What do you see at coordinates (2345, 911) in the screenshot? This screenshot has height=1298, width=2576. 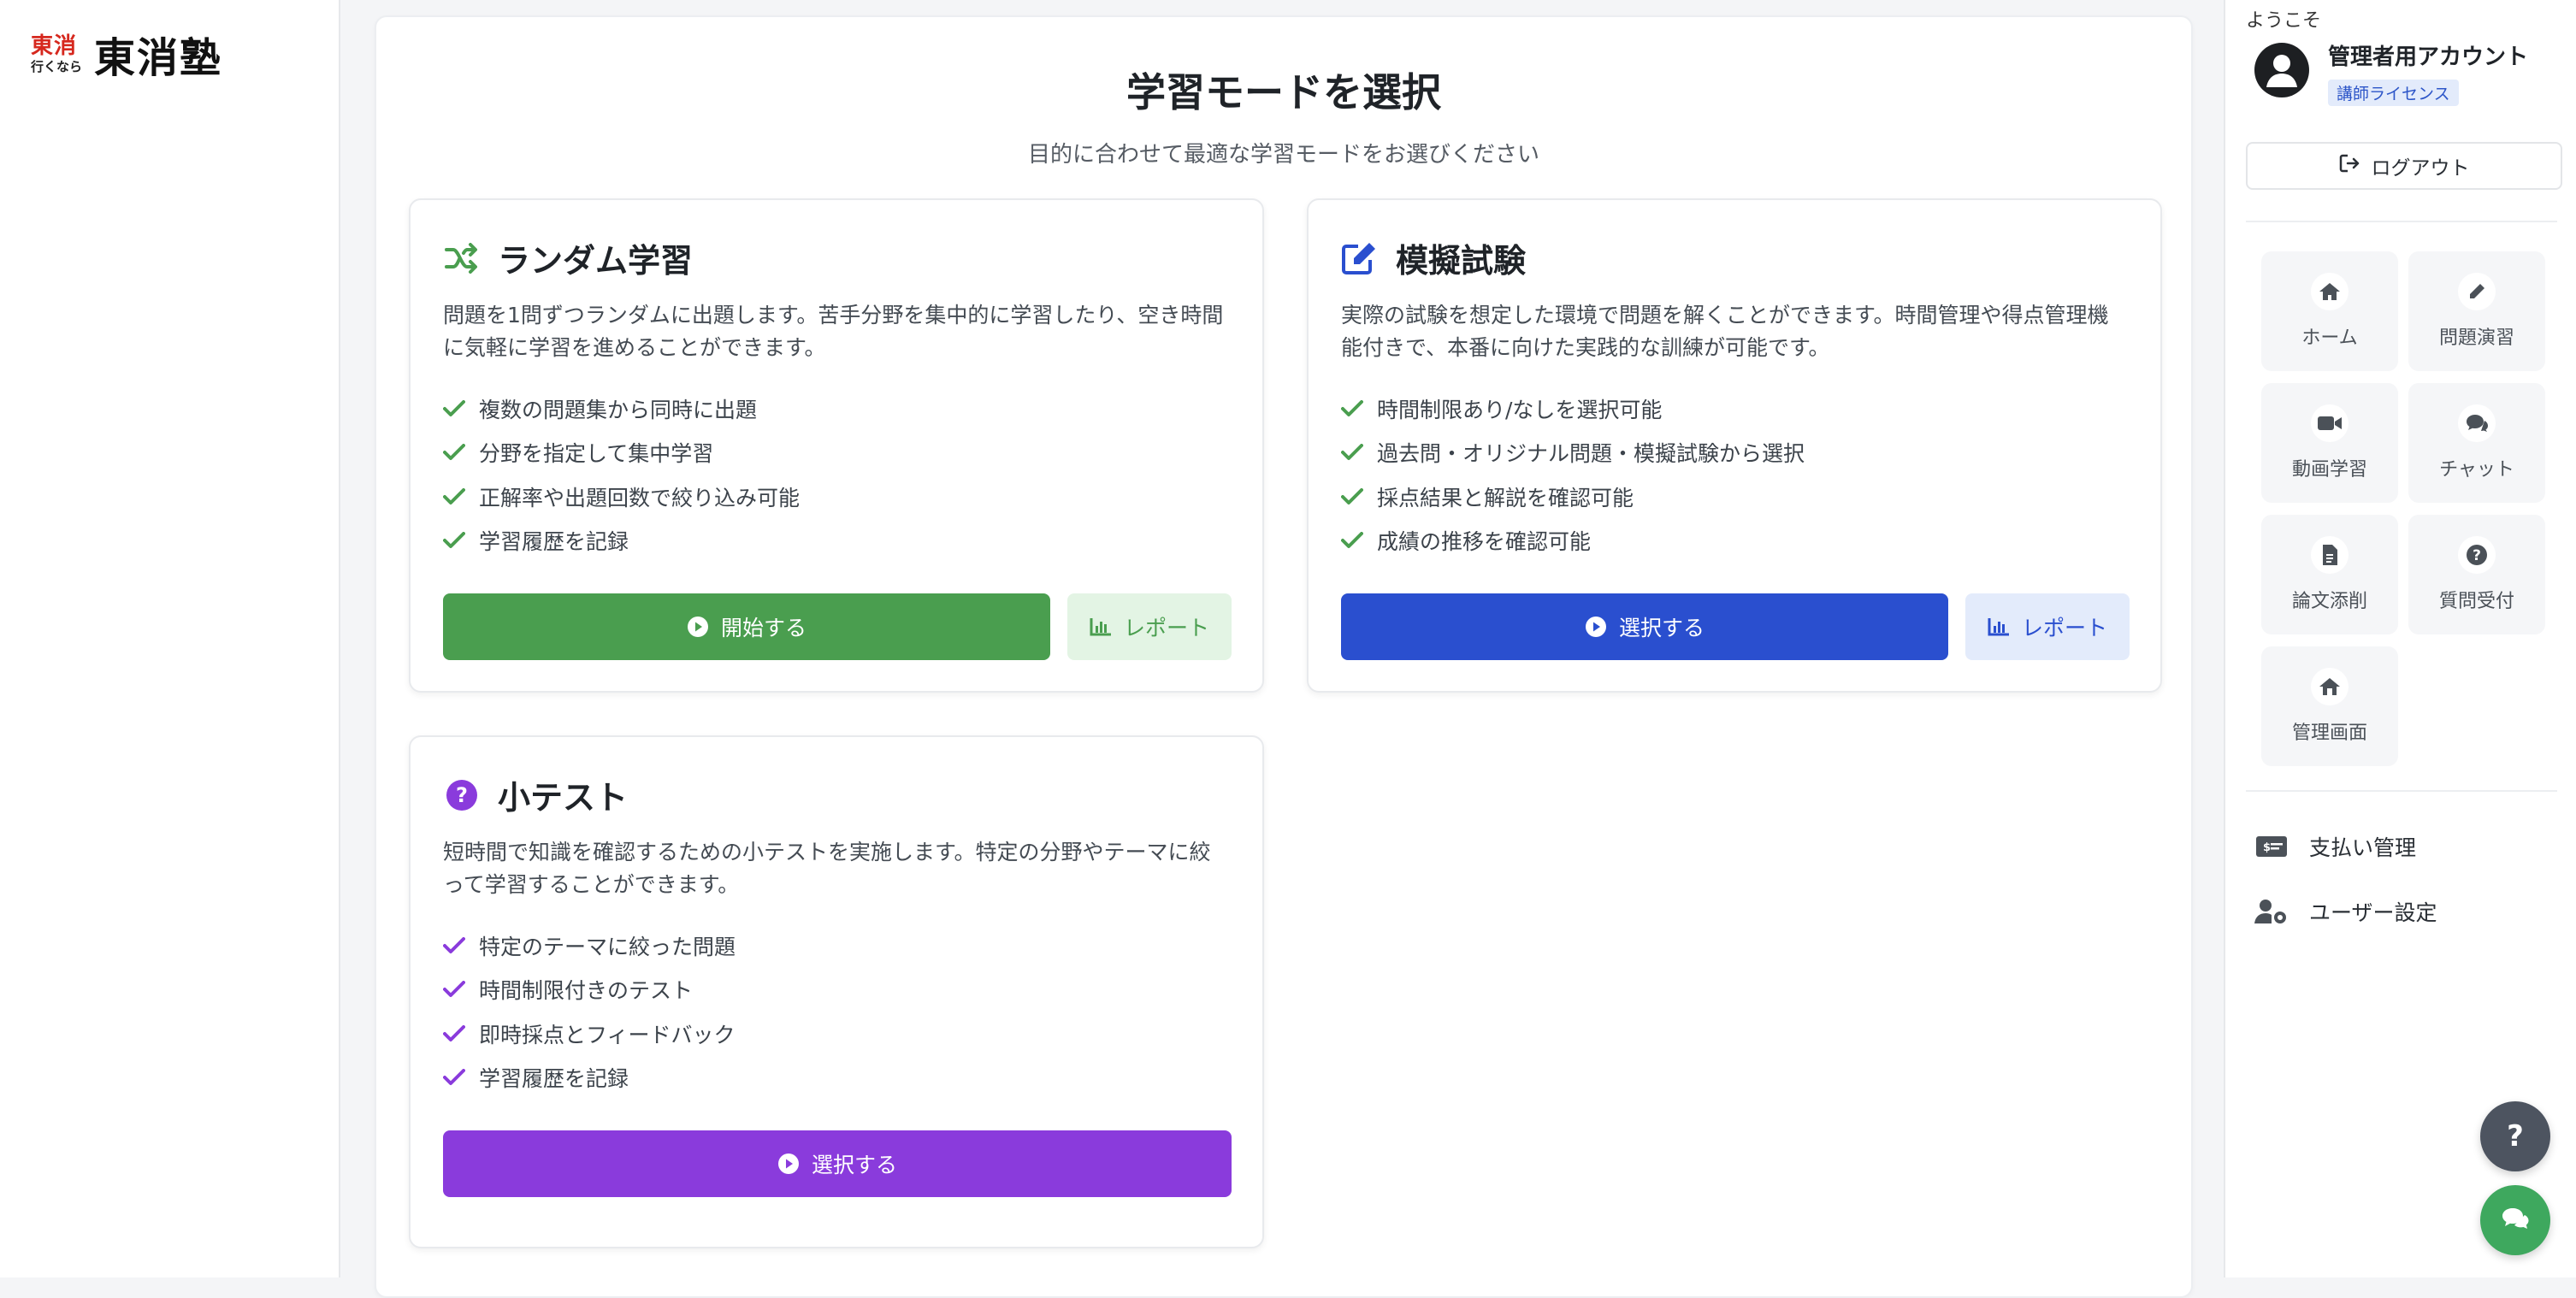 I see `user-settings-link: ユーザー設定` at bounding box center [2345, 911].